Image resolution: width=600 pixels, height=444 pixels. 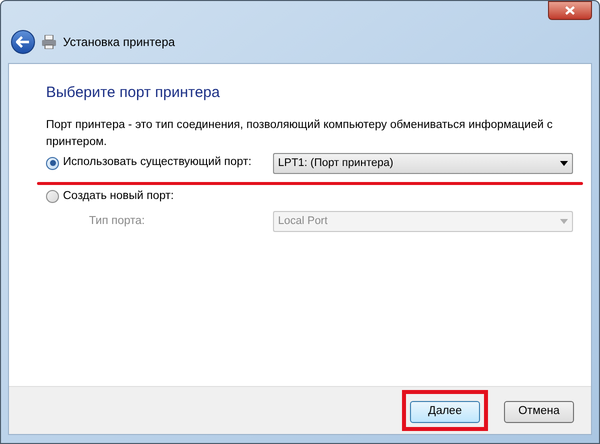 I want to click on close-icon, so click(x=570, y=10).